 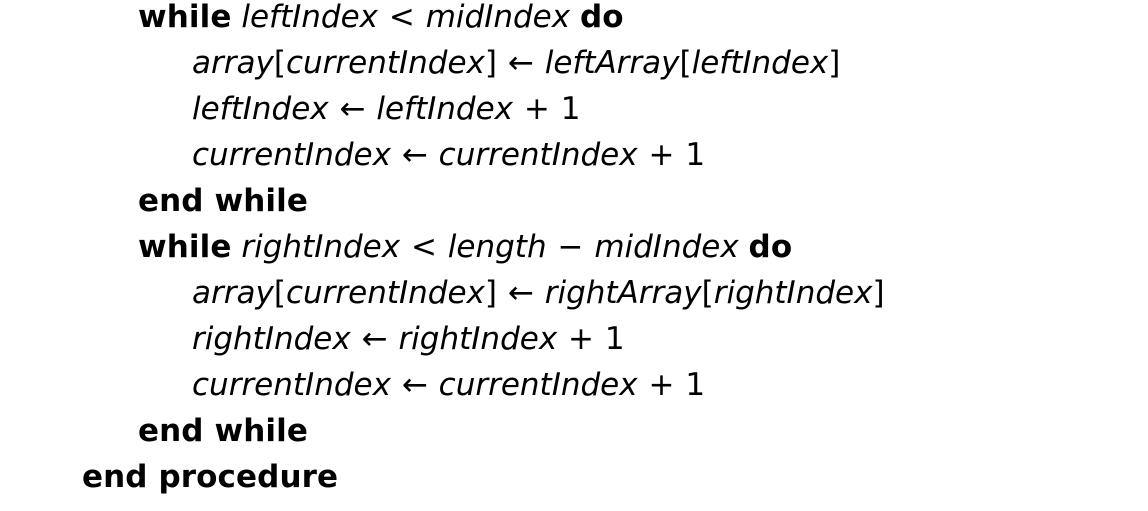 What do you see at coordinates (210, 477) in the screenshot?
I see `code-keyword: end procedure` at bounding box center [210, 477].